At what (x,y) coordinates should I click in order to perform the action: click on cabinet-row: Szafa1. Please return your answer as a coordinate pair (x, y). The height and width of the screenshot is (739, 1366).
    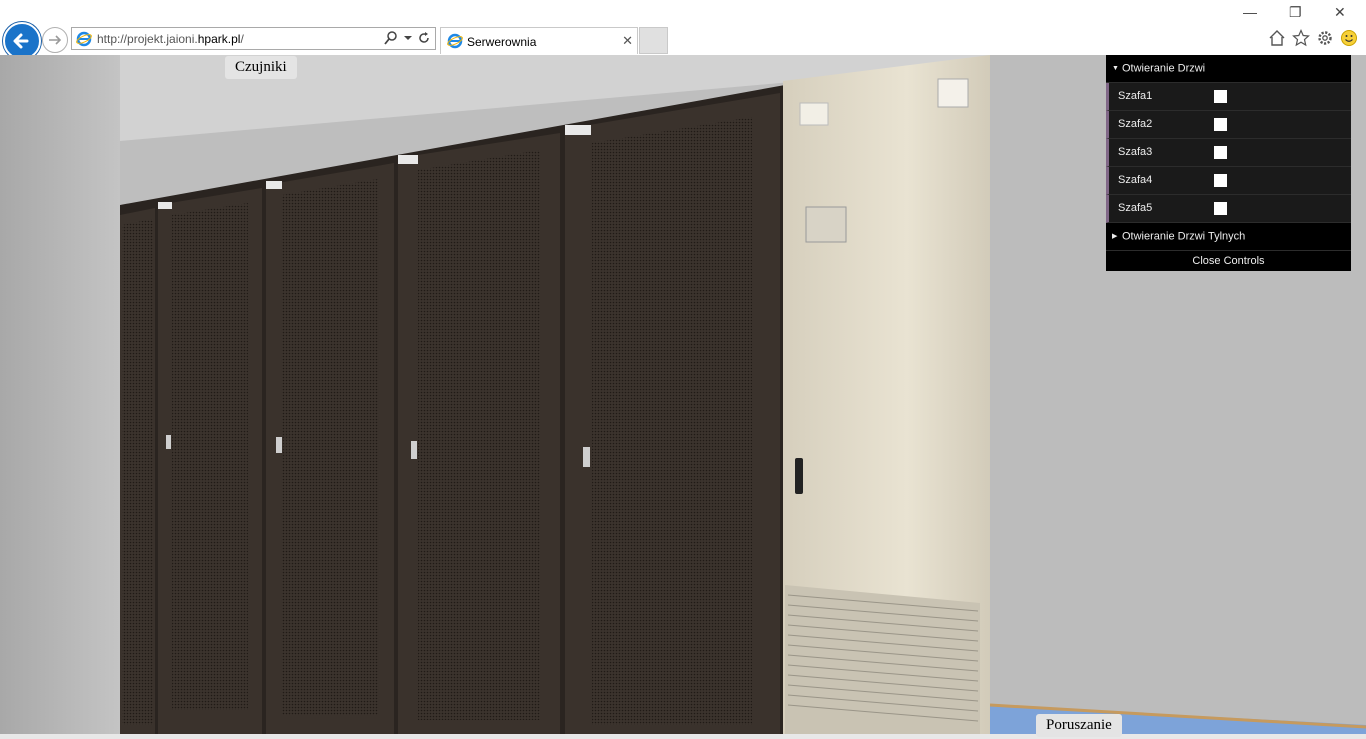
    Looking at the image, I should click on (1228, 97).